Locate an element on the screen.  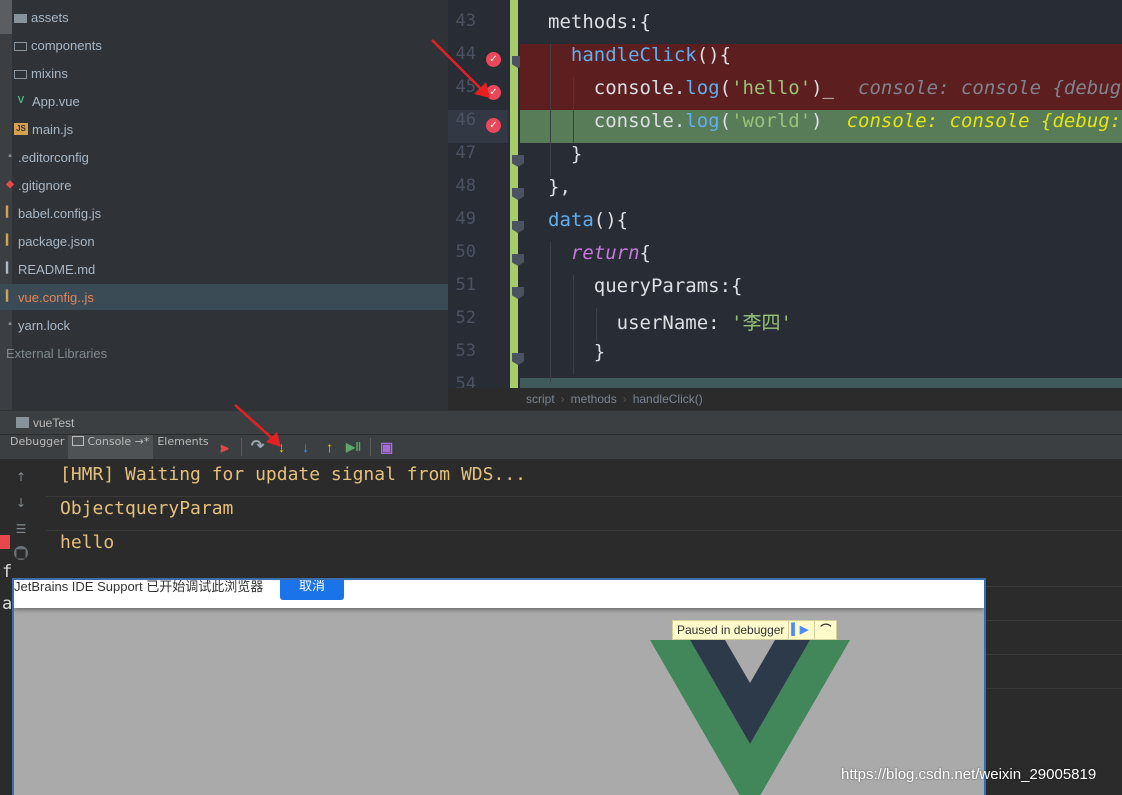
paused-label: Paused in debugger is located at coordinates (731, 630).